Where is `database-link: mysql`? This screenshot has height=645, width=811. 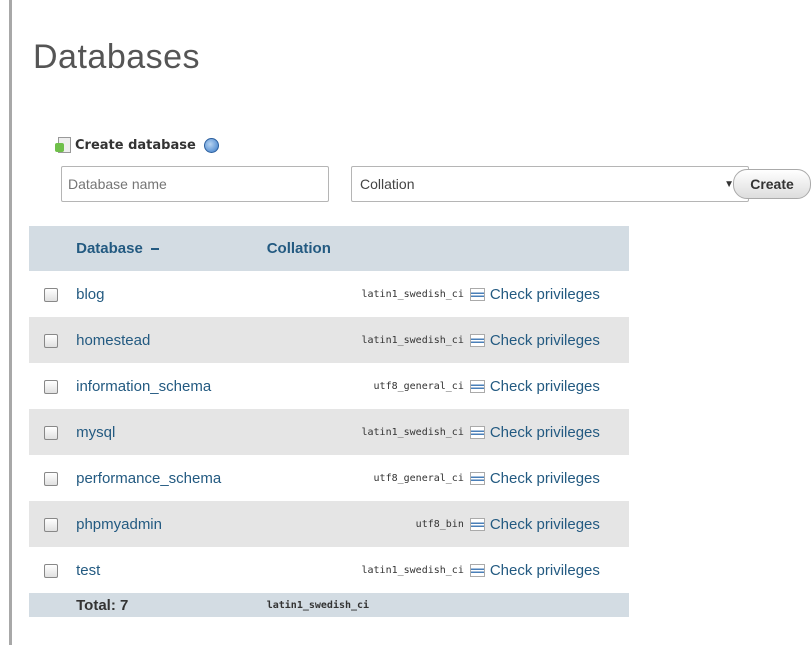
database-link: mysql is located at coordinates (95, 432).